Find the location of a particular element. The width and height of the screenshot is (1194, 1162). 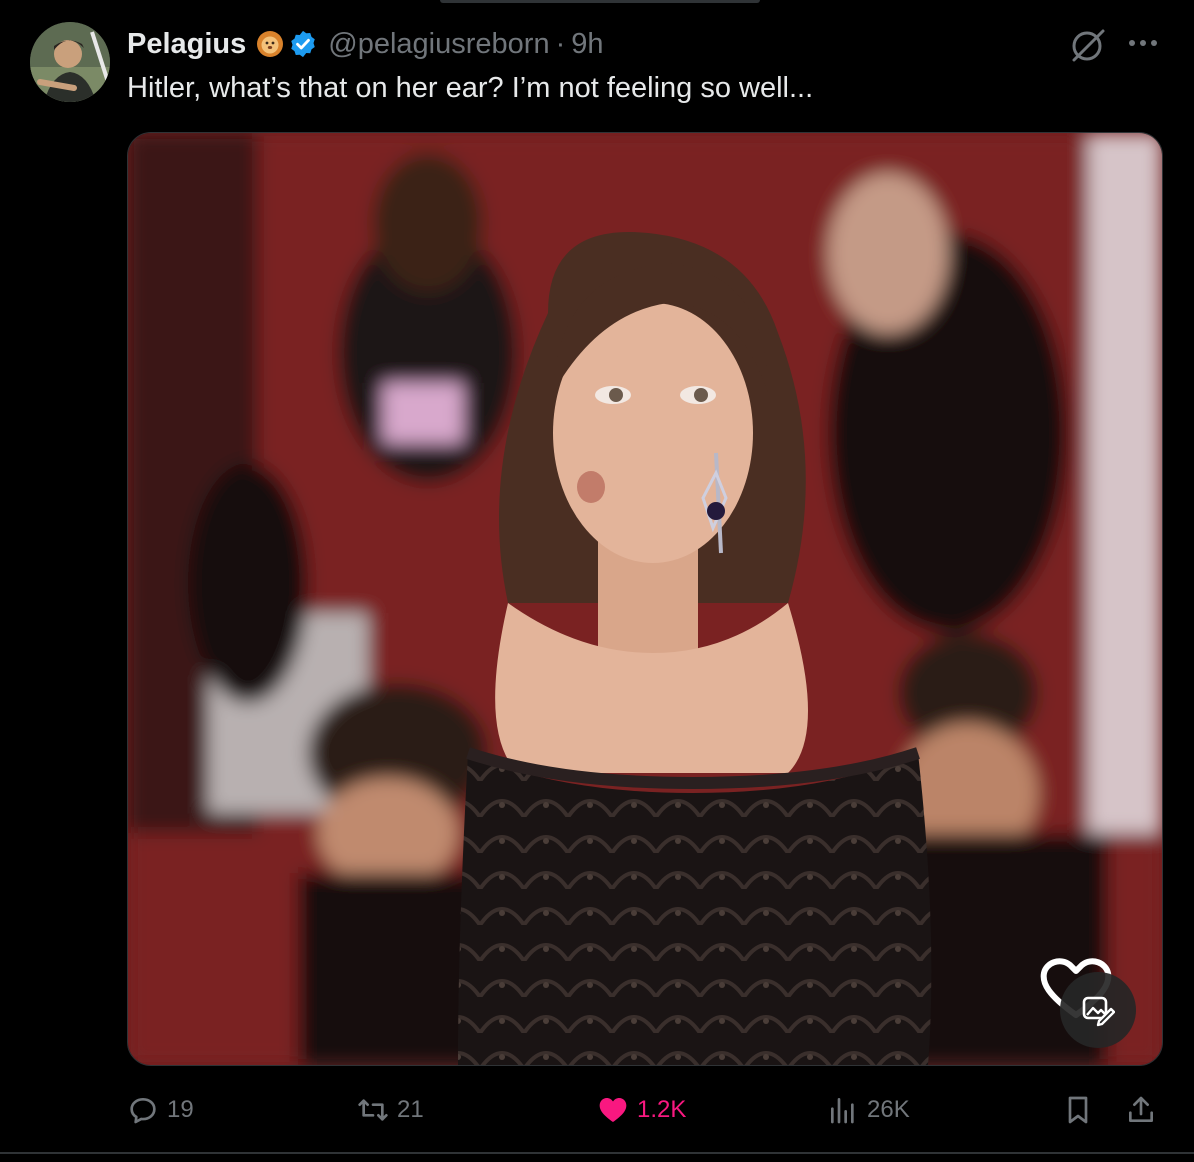

share-icon is located at coordinates (1141, 1109).